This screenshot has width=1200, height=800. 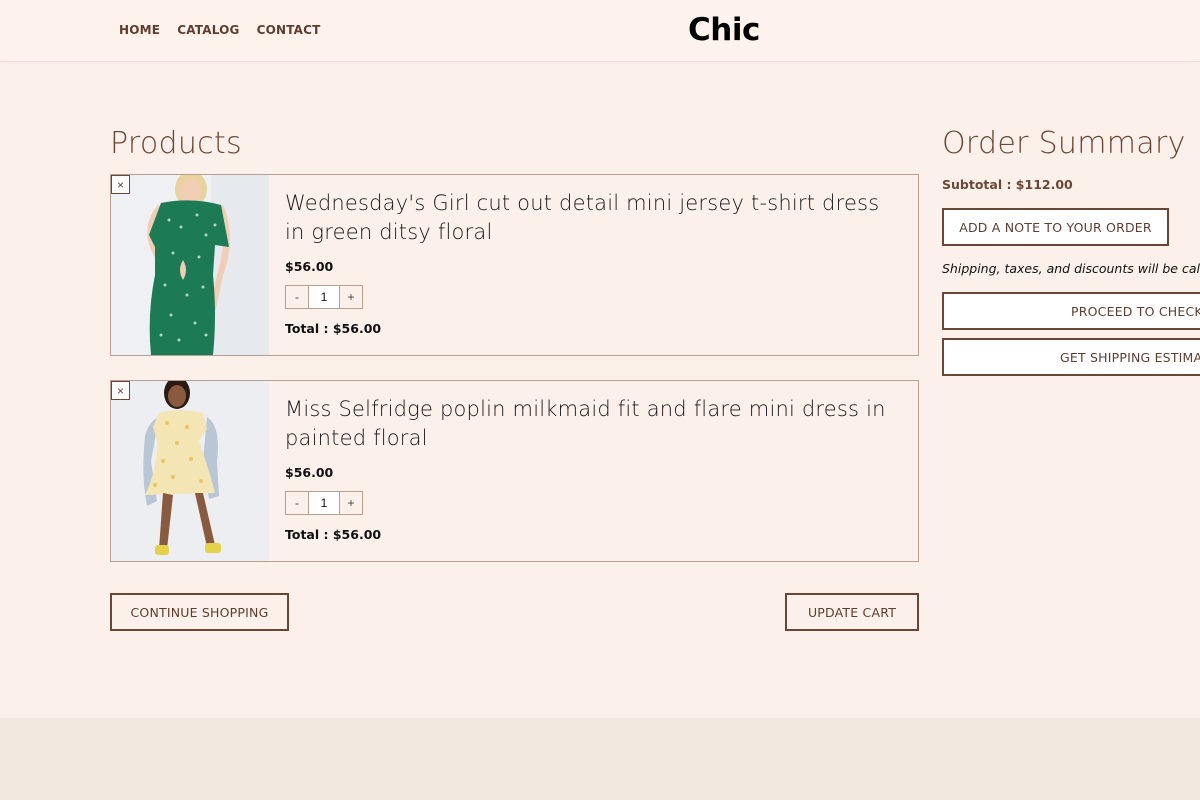 I want to click on main-nav: HOME CATALOG CONTACT, so click(x=220, y=30).